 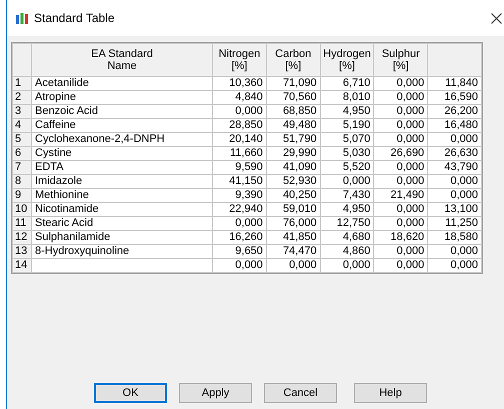 I want to click on table-cell: 5,520, so click(x=347, y=167).